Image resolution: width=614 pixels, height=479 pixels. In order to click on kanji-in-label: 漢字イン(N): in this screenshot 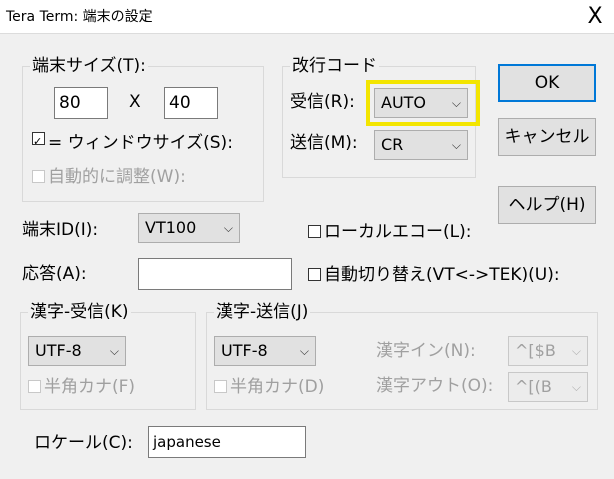, I will do `click(426, 351)`.